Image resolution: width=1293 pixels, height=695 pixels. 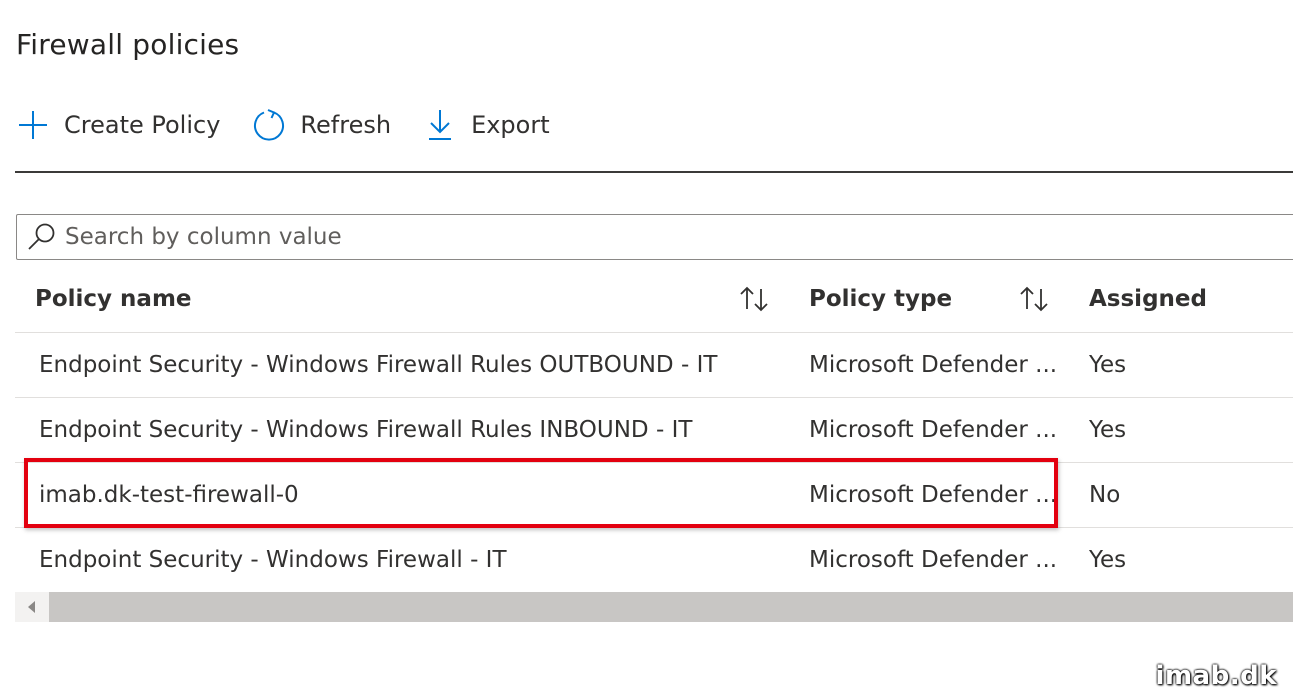 What do you see at coordinates (405, 299) in the screenshot?
I see `column-header-policy-name: Policy name` at bounding box center [405, 299].